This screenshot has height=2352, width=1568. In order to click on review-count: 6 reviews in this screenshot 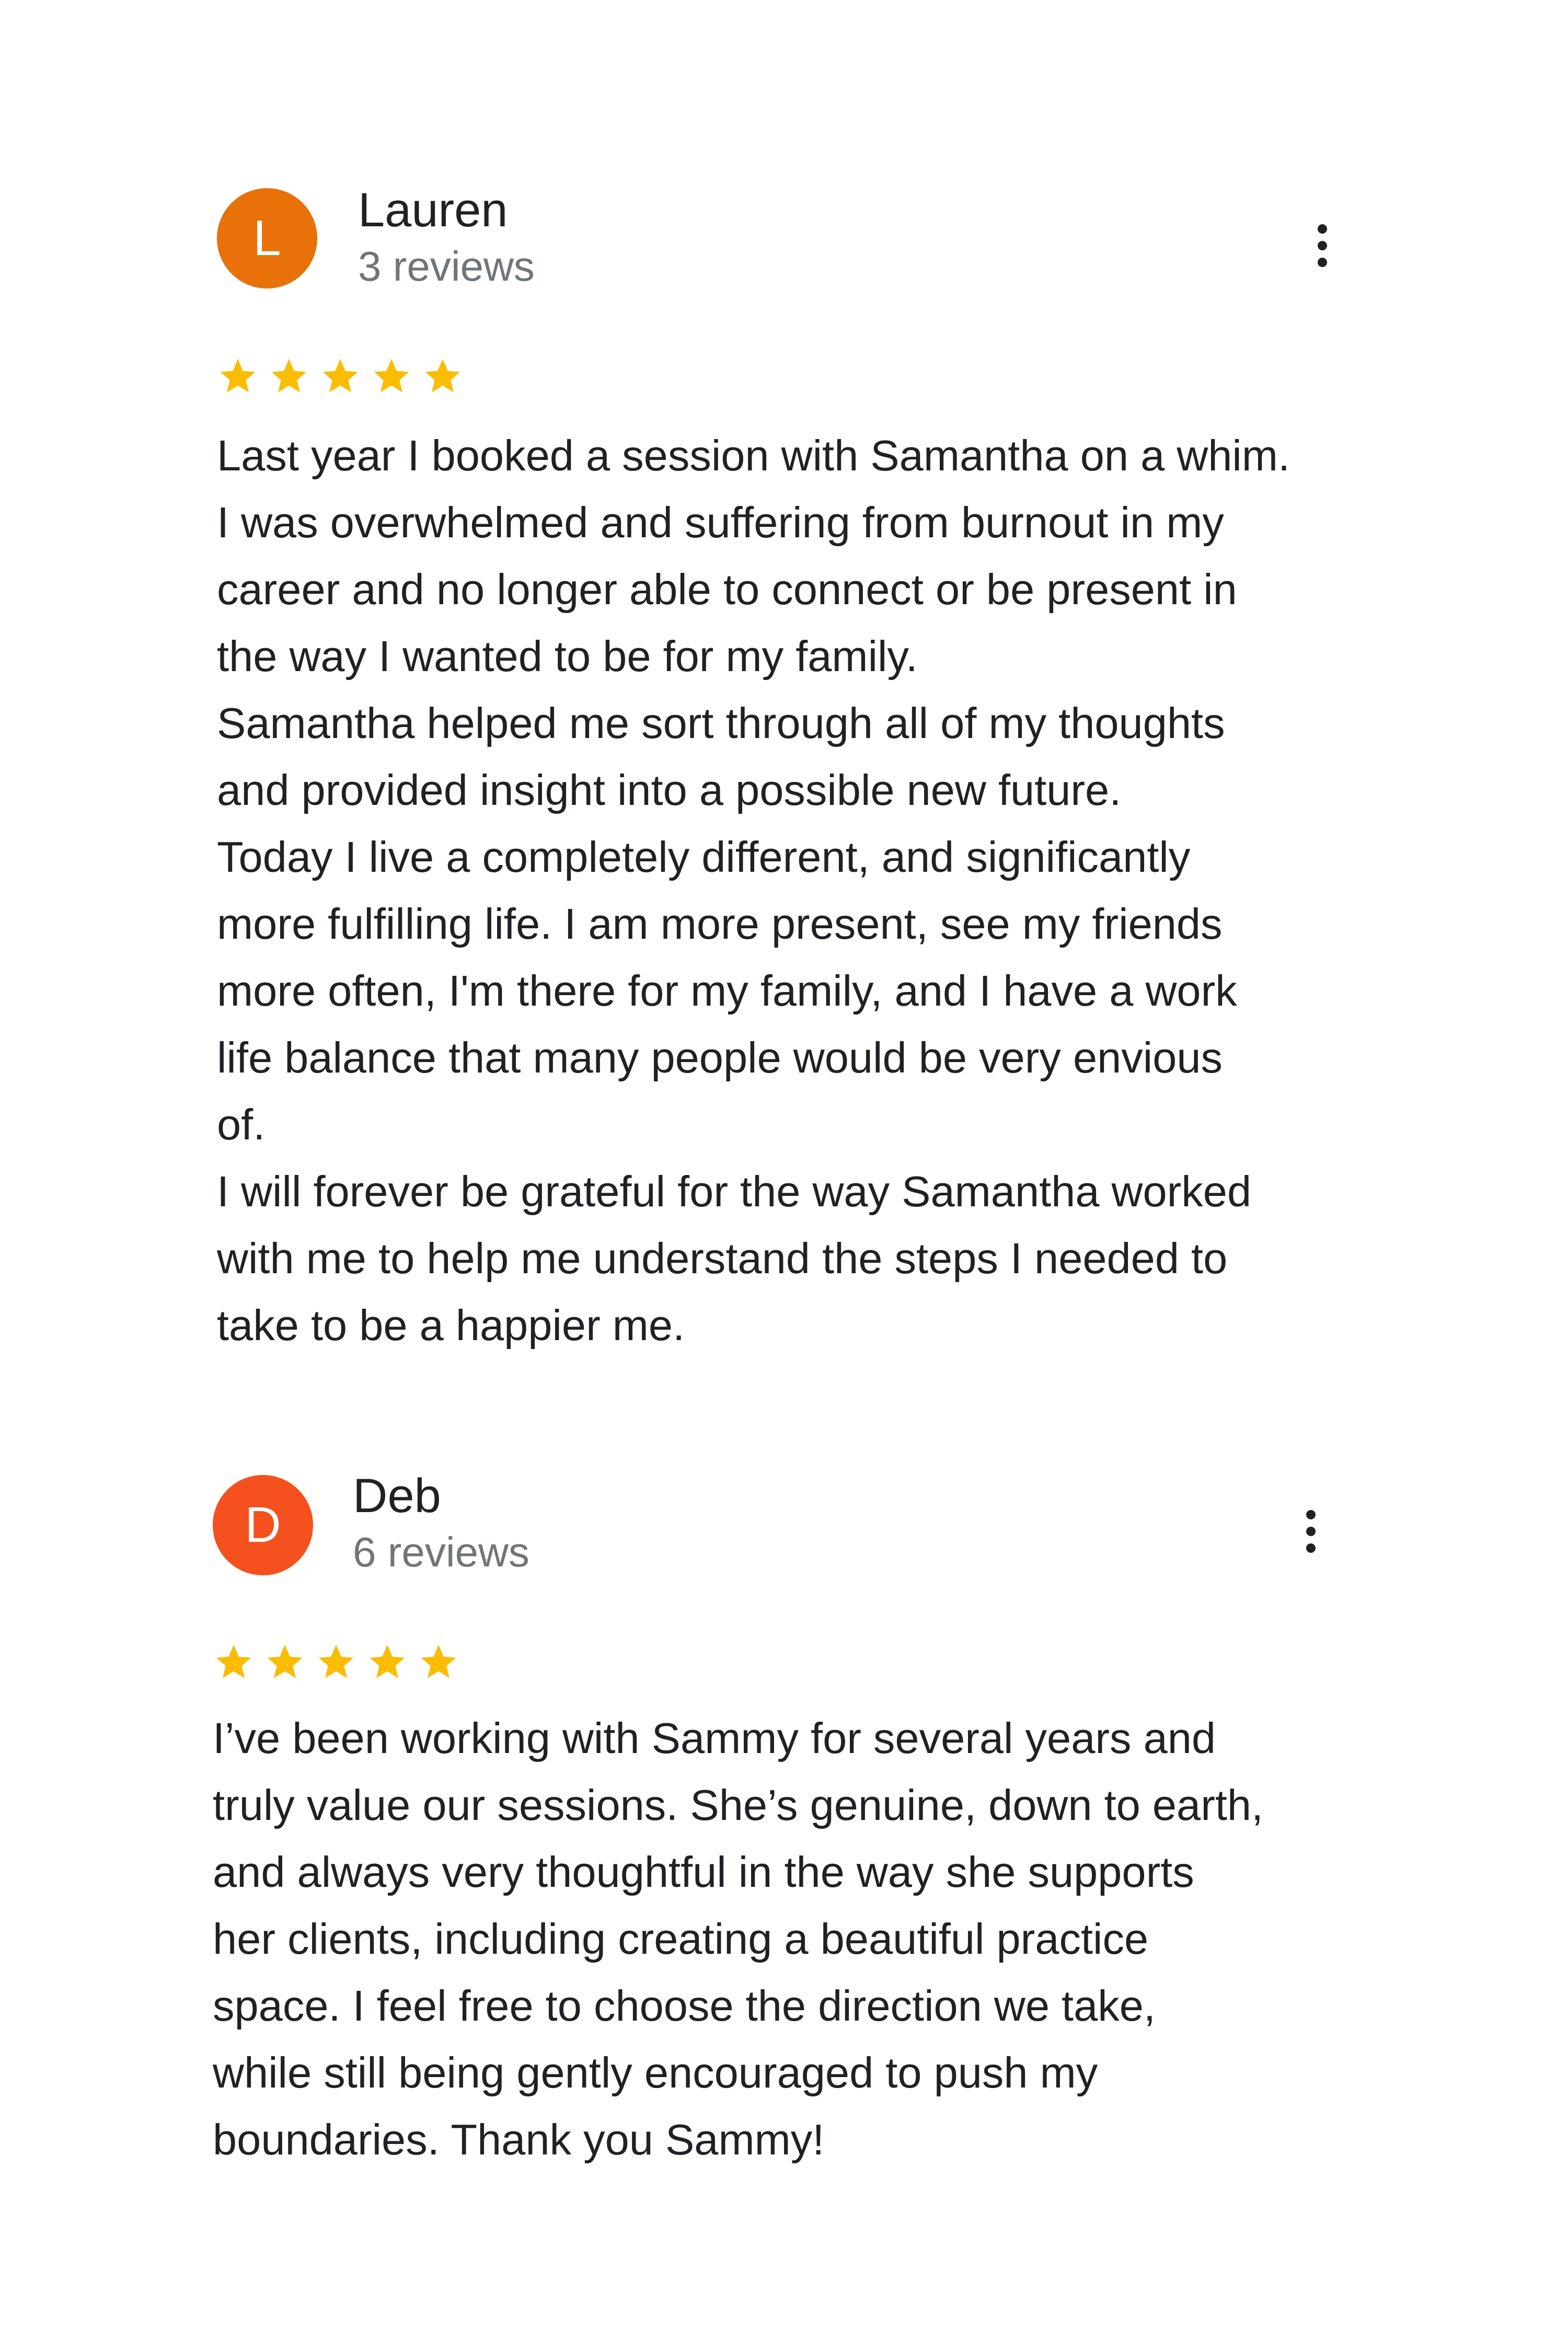, I will do `click(441, 1552)`.